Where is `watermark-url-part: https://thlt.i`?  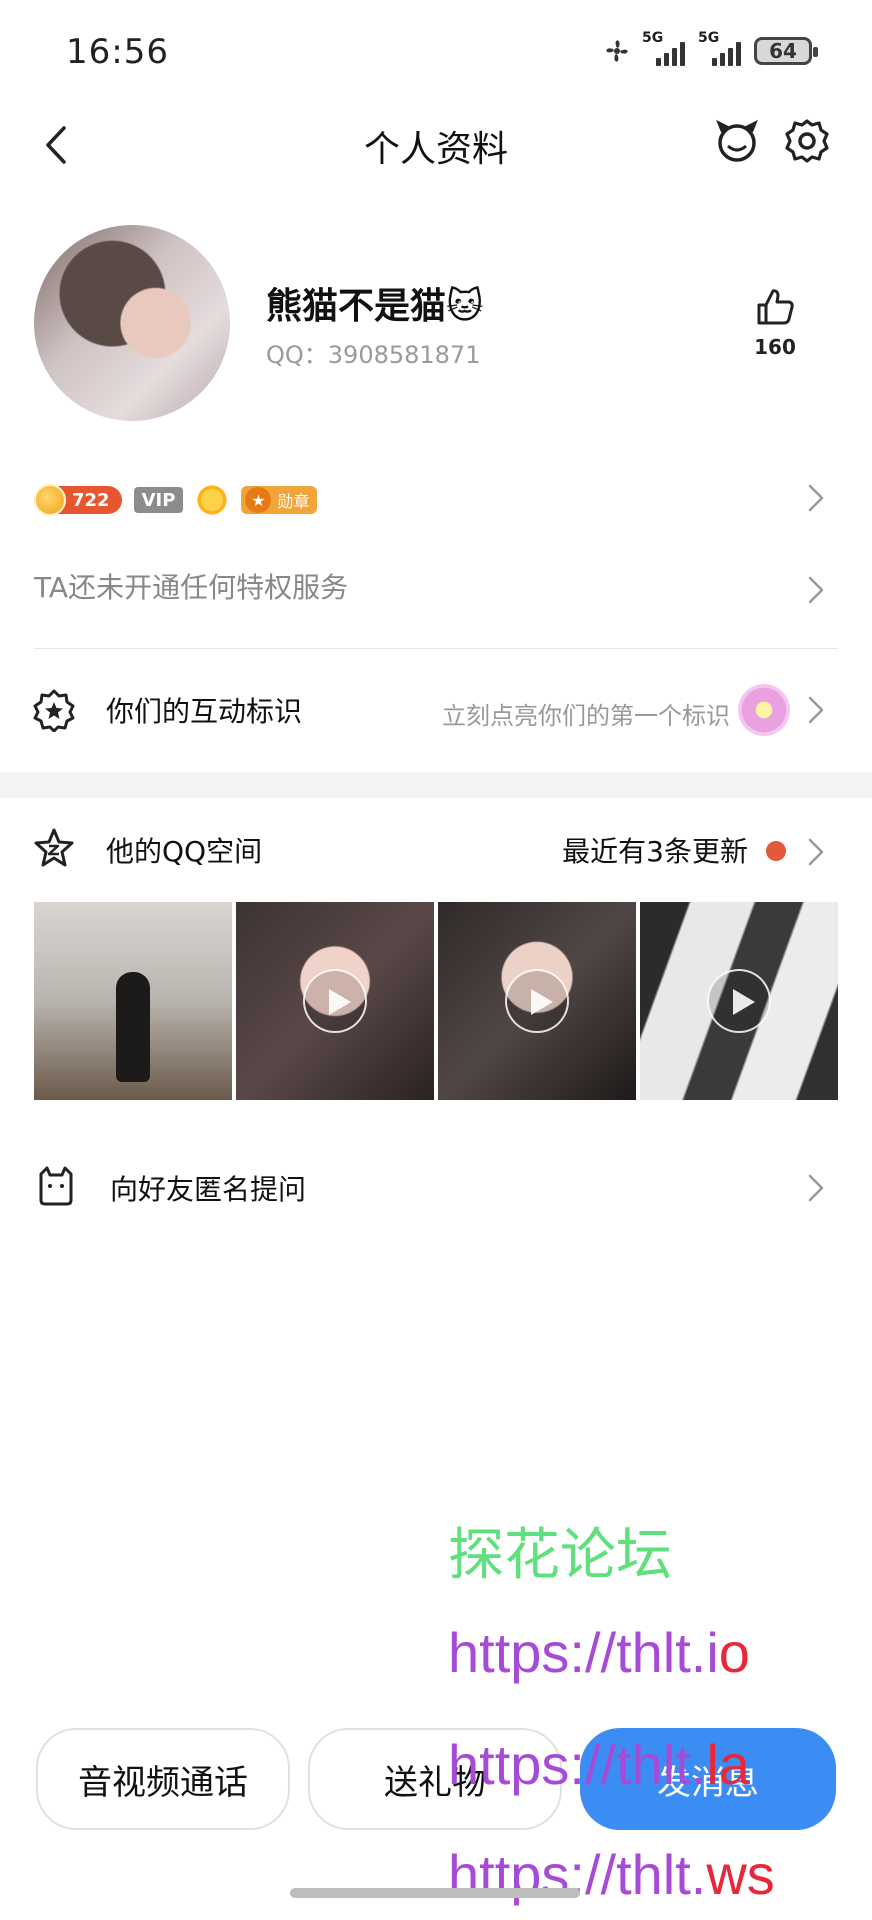 watermark-url-part: https://thlt.i is located at coordinates (583, 1652).